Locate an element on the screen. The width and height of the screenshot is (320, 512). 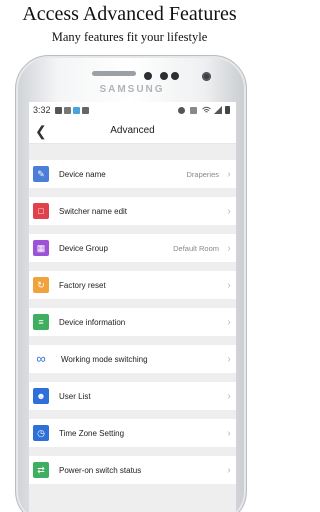
menu-row-label: Time Zone Setting is located at coordinates (92, 433).